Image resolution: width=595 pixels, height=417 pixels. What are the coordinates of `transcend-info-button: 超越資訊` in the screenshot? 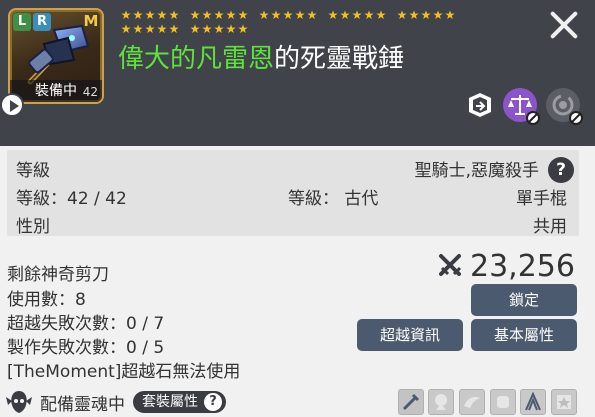 It's located at (410, 335).